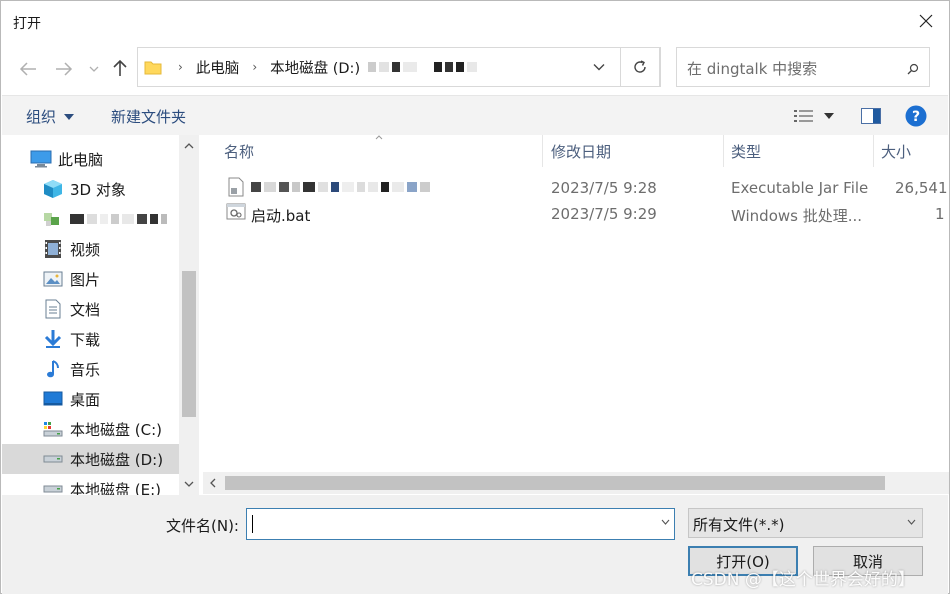 Image resolution: width=950 pixels, height=594 pixels. I want to click on filter-dropdown-button, so click(911, 521).